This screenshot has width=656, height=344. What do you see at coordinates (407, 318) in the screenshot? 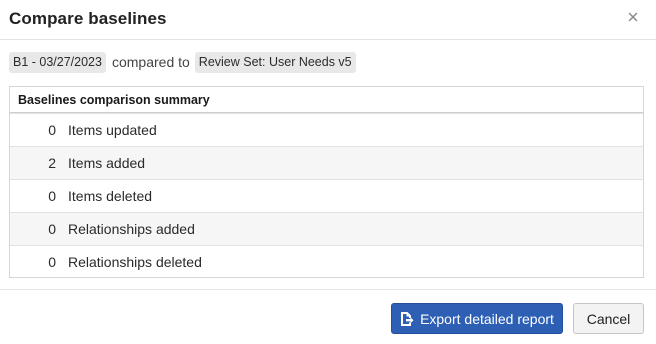
I see `export-file-icon` at bounding box center [407, 318].